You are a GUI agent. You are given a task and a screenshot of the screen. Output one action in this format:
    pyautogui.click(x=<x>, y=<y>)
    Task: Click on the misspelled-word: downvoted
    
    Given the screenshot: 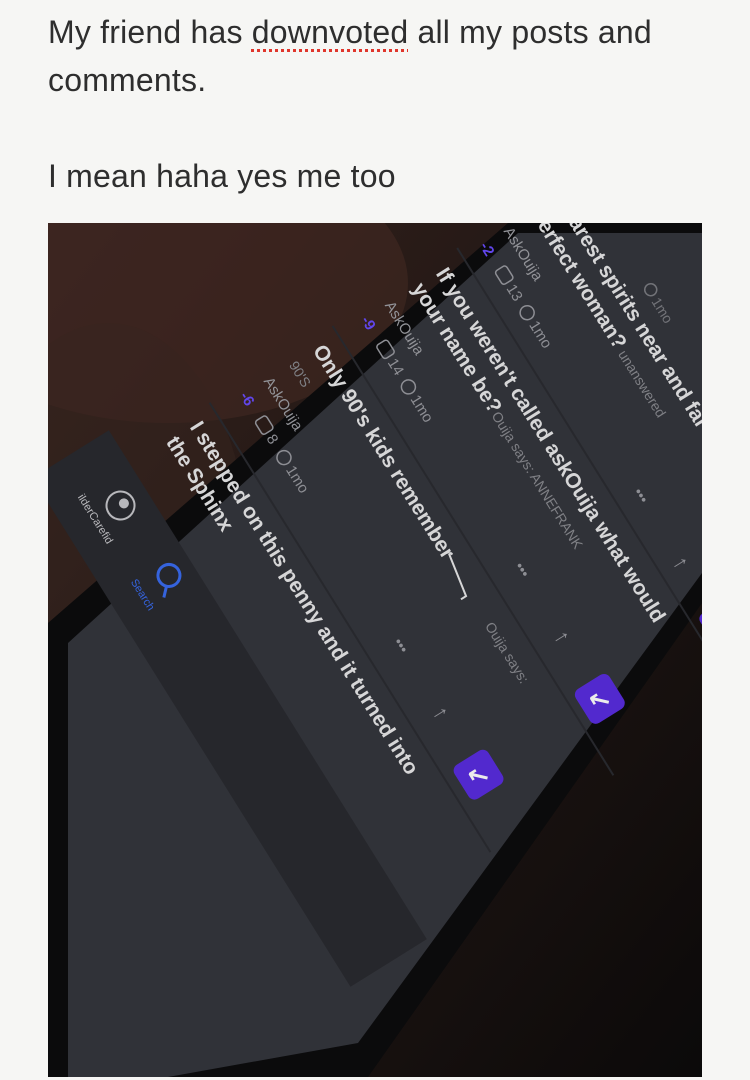 What is the action you would take?
    pyautogui.click(x=330, y=32)
    